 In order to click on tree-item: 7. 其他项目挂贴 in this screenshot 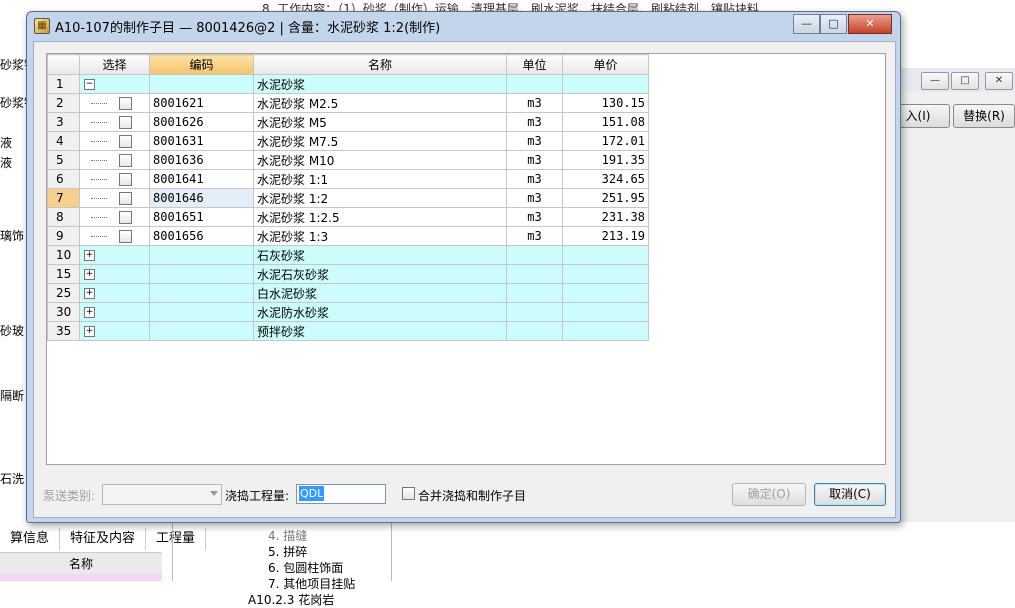, I will do `click(311, 584)`.